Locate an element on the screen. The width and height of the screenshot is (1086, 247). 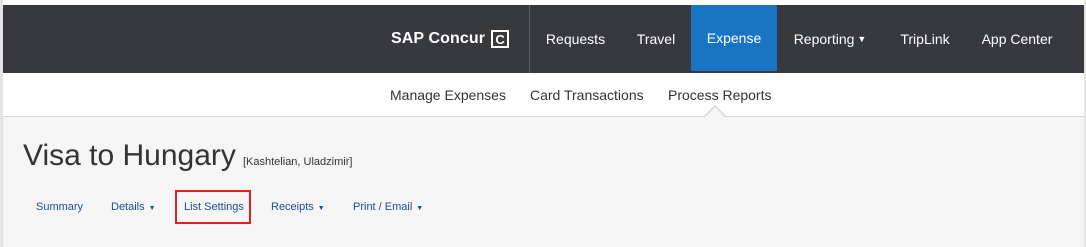
report-owner: [Kashtelian, Uladzimir] is located at coordinates (298, 162).